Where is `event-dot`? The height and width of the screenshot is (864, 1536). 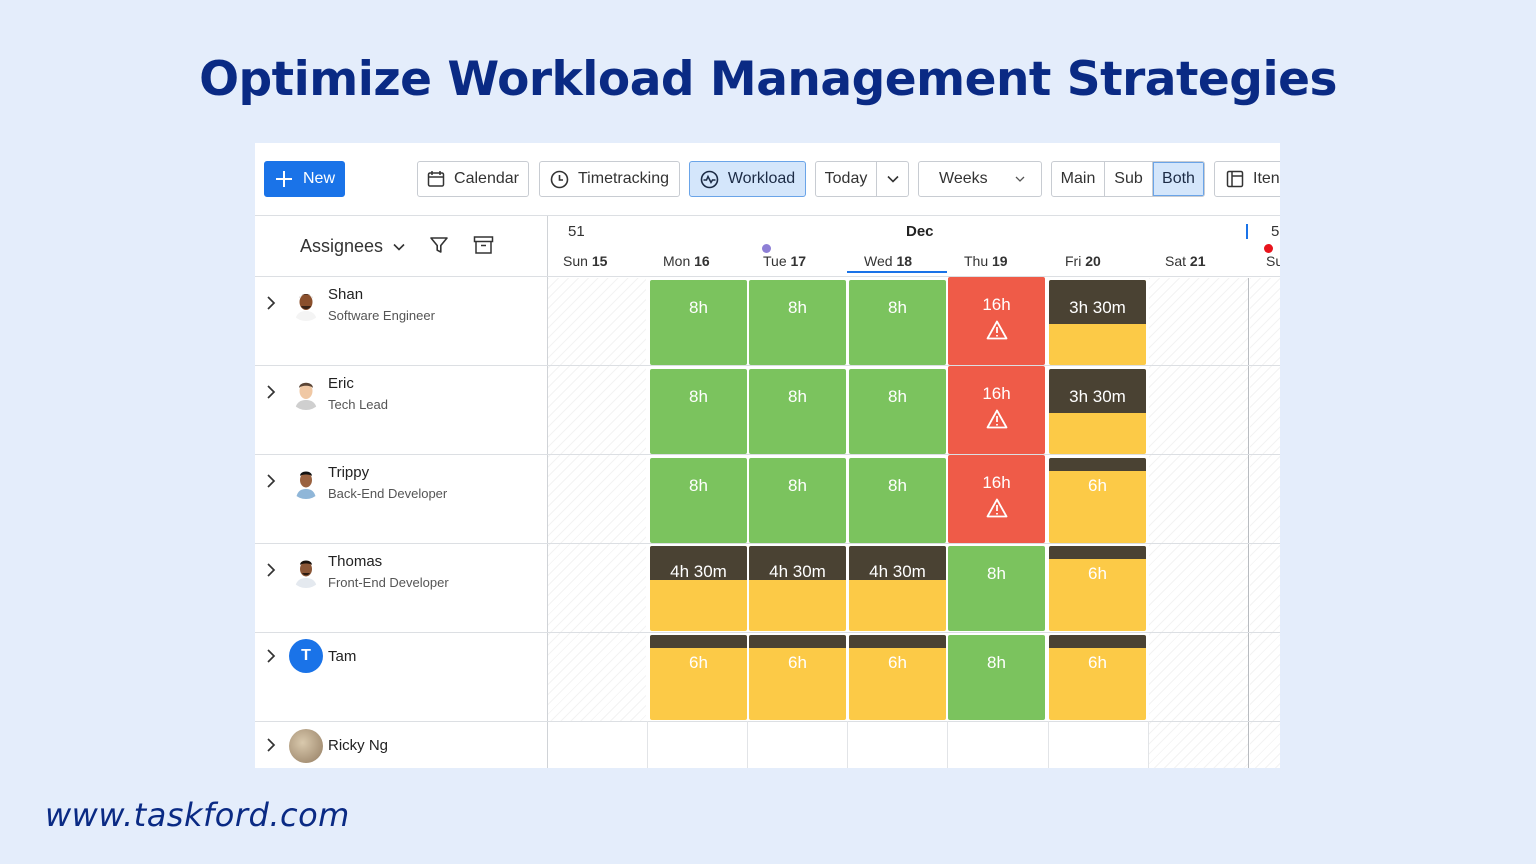 event-dot is located at coordinates (766, 248).